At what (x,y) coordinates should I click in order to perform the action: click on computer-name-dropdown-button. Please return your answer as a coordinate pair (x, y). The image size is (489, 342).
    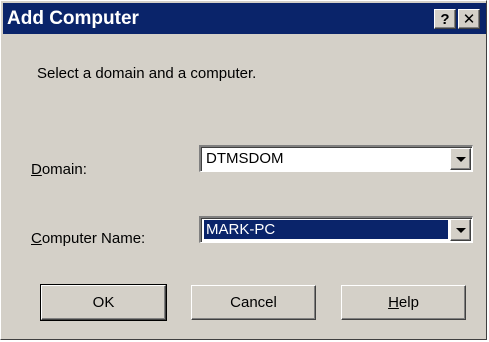
    Looking at the image, I should click on (460, 230).